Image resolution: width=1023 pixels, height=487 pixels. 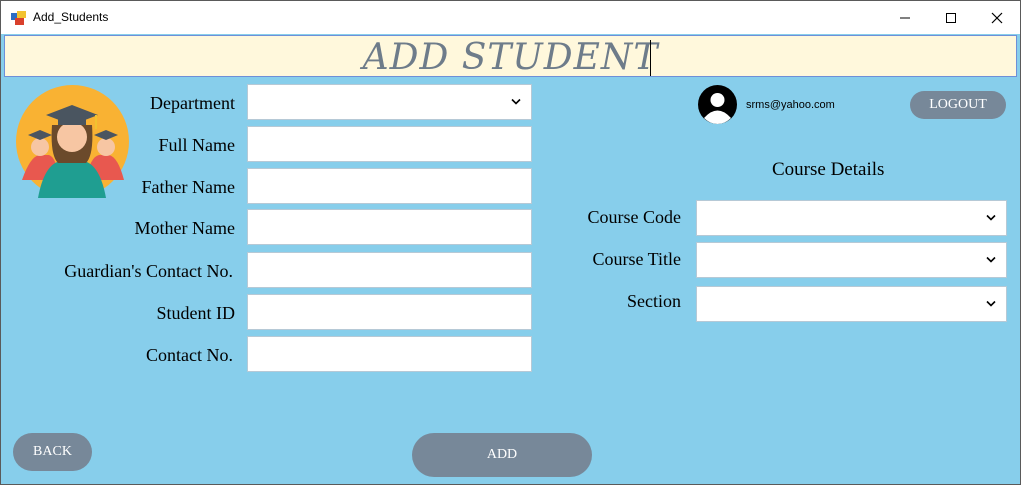 I want to click on window-title: Add_Students, so click(x=71, y=17).